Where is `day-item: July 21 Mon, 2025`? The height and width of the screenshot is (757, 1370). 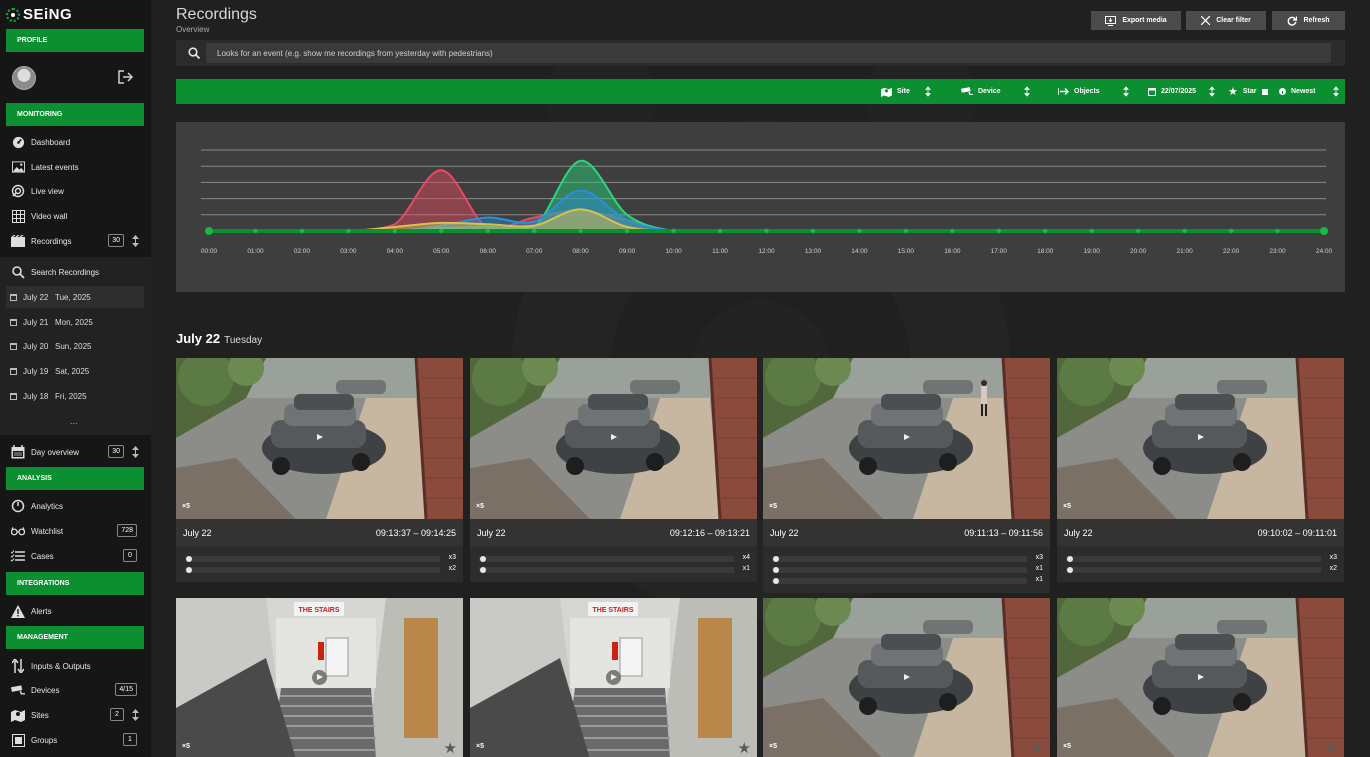
day-item: July 21 Mon, 2025 is located at coordinates (75, 322).